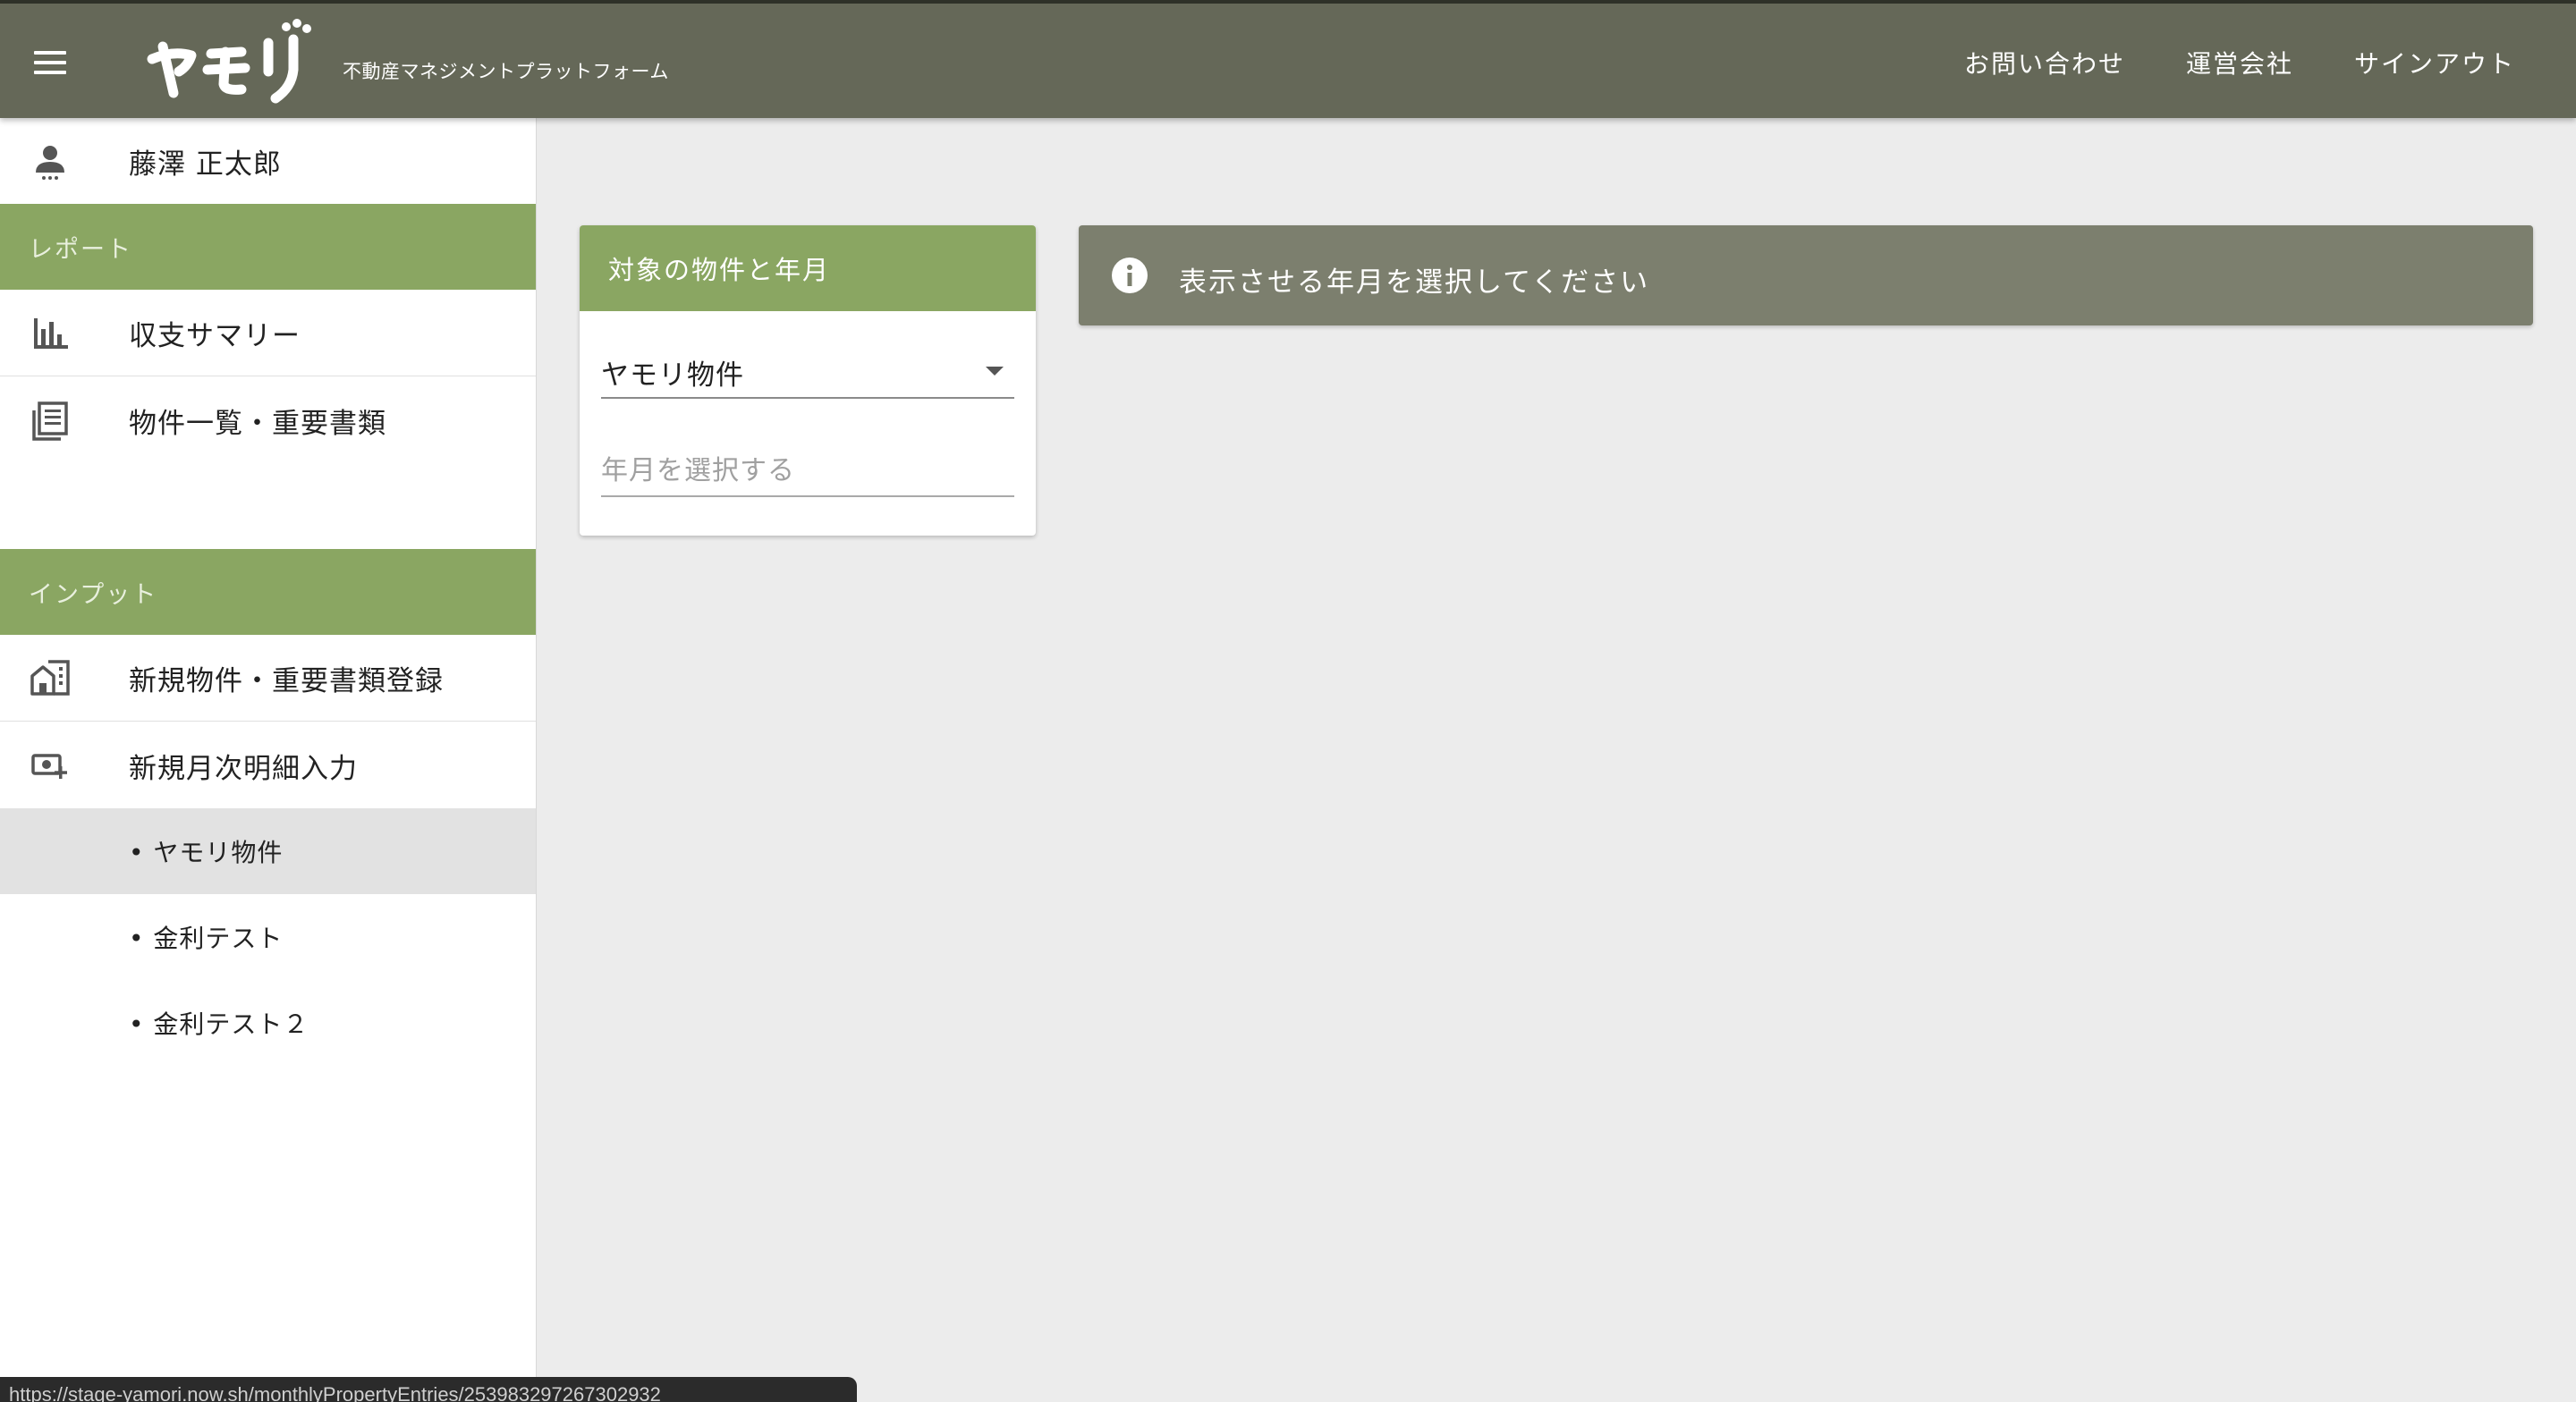  I want to click on property-select: ヤモリ物件, so click(807, 370).